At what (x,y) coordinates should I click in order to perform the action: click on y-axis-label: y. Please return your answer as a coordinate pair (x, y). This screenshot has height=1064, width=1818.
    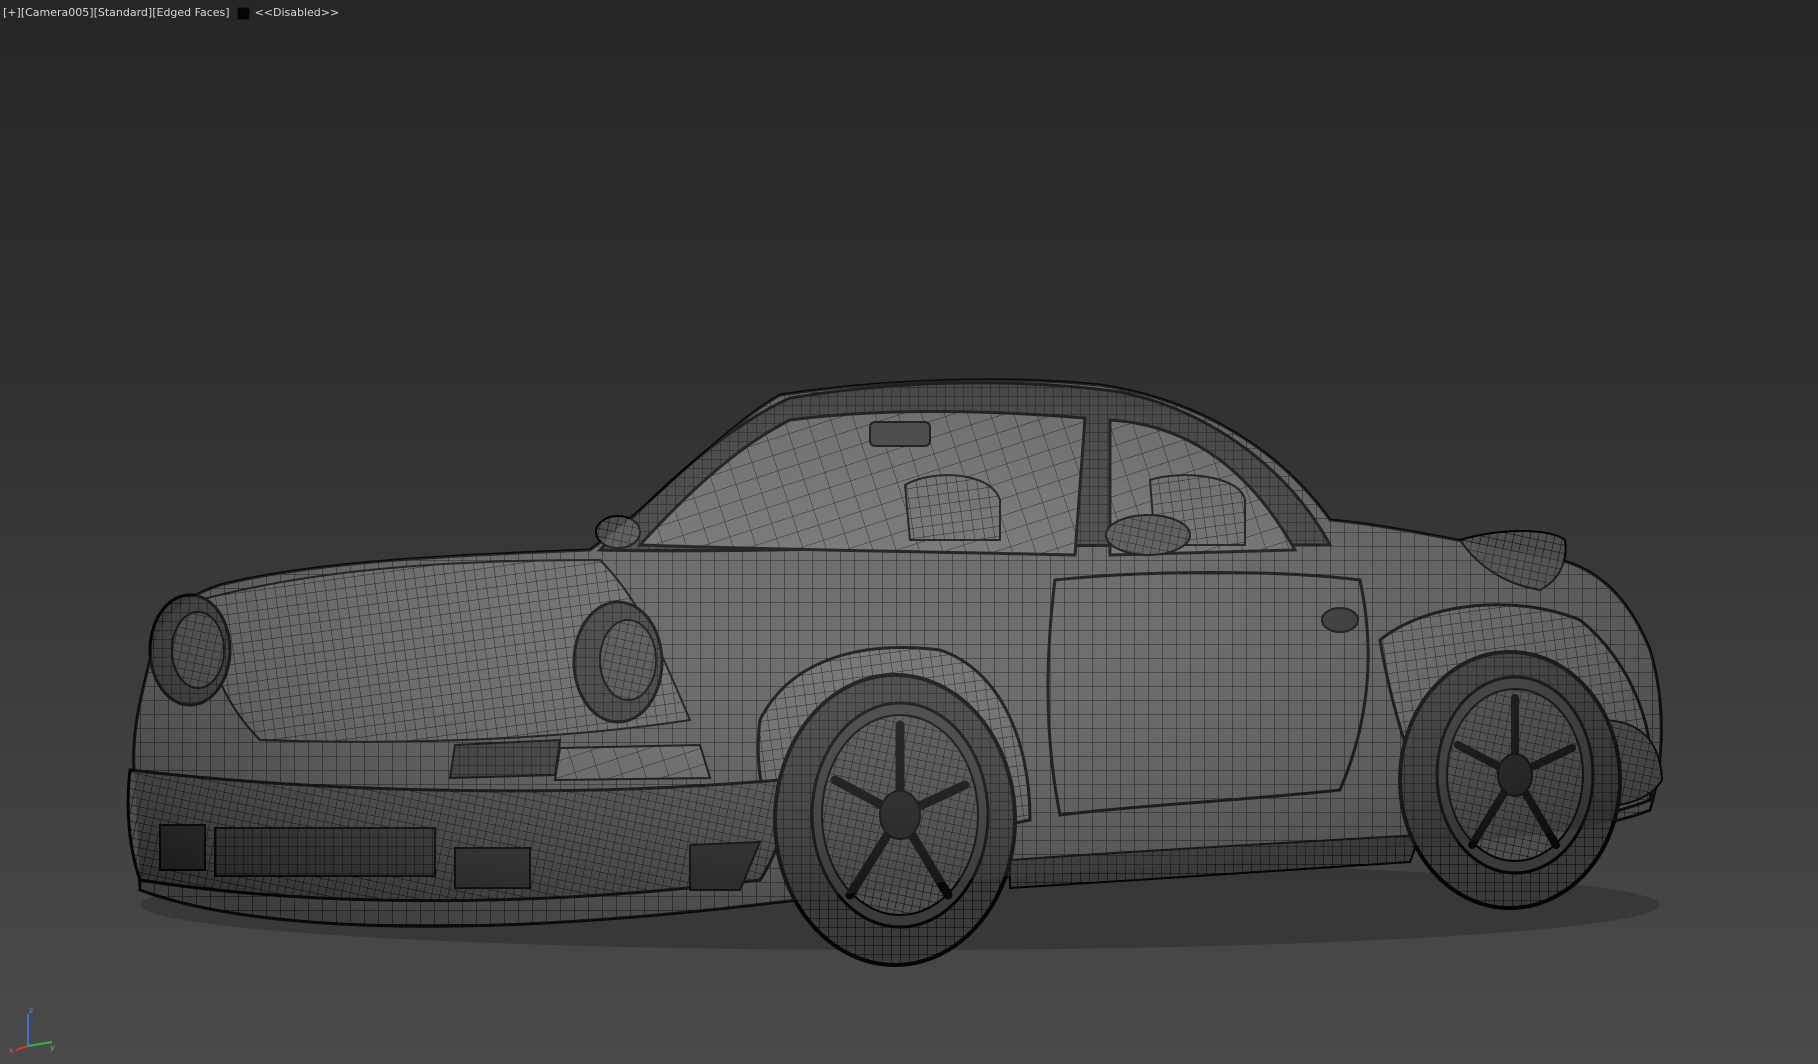
    Looking at the image, I should click on (52, 1047).